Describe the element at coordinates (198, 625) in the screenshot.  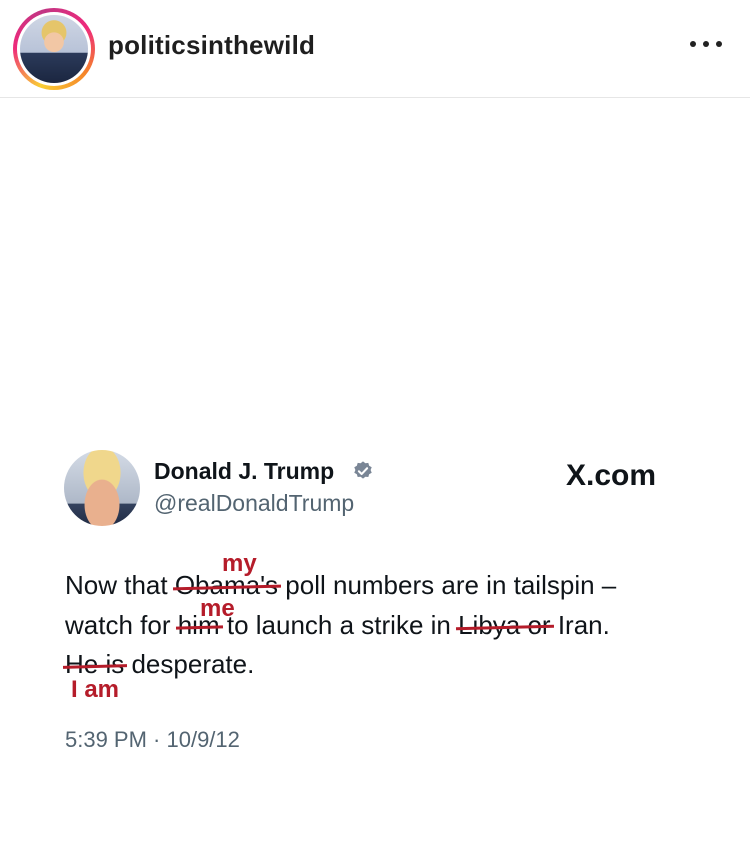
I see `struck-word: him` at that location.